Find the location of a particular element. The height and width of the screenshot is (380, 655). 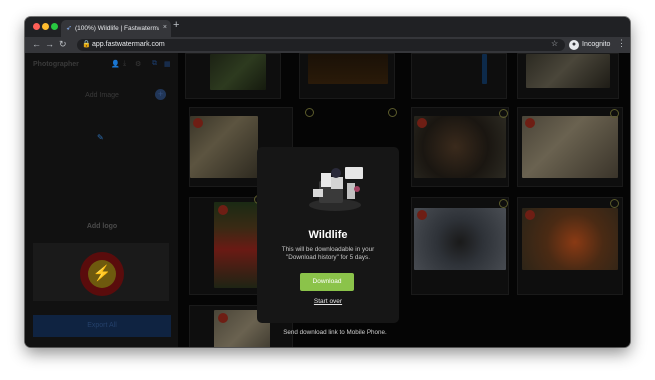

brush-icon: ✎ is located at coordinates (100, 137).